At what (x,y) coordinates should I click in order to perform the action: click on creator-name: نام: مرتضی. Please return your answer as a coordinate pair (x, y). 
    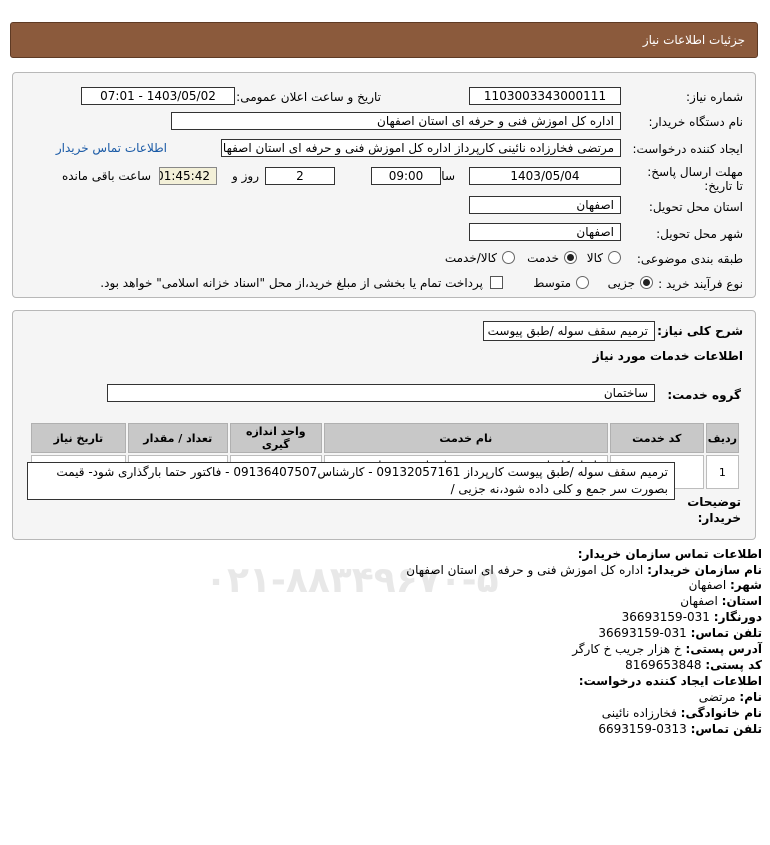
    Looking at the image, I should click on (730, 697).